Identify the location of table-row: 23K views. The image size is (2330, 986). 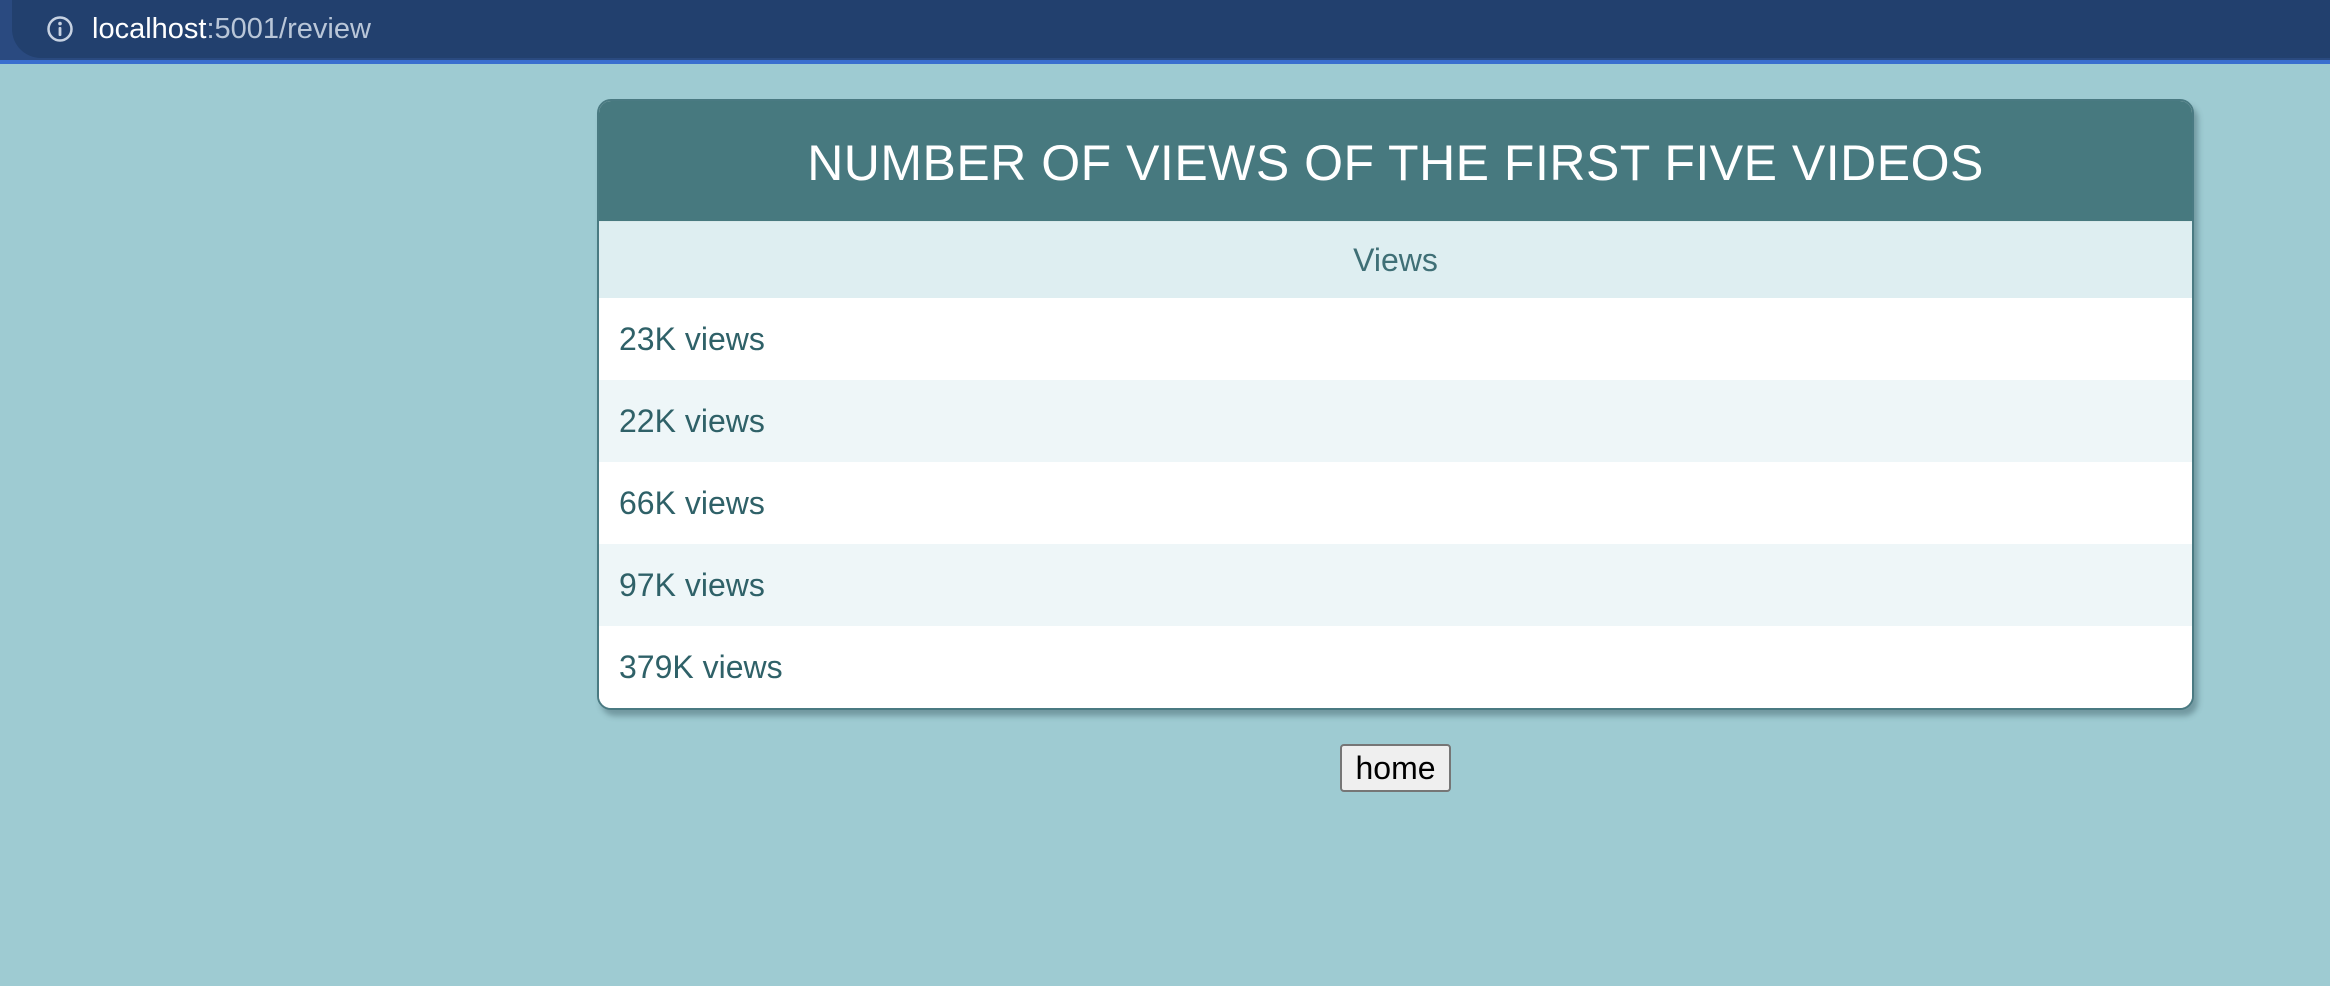
(1395, 339).